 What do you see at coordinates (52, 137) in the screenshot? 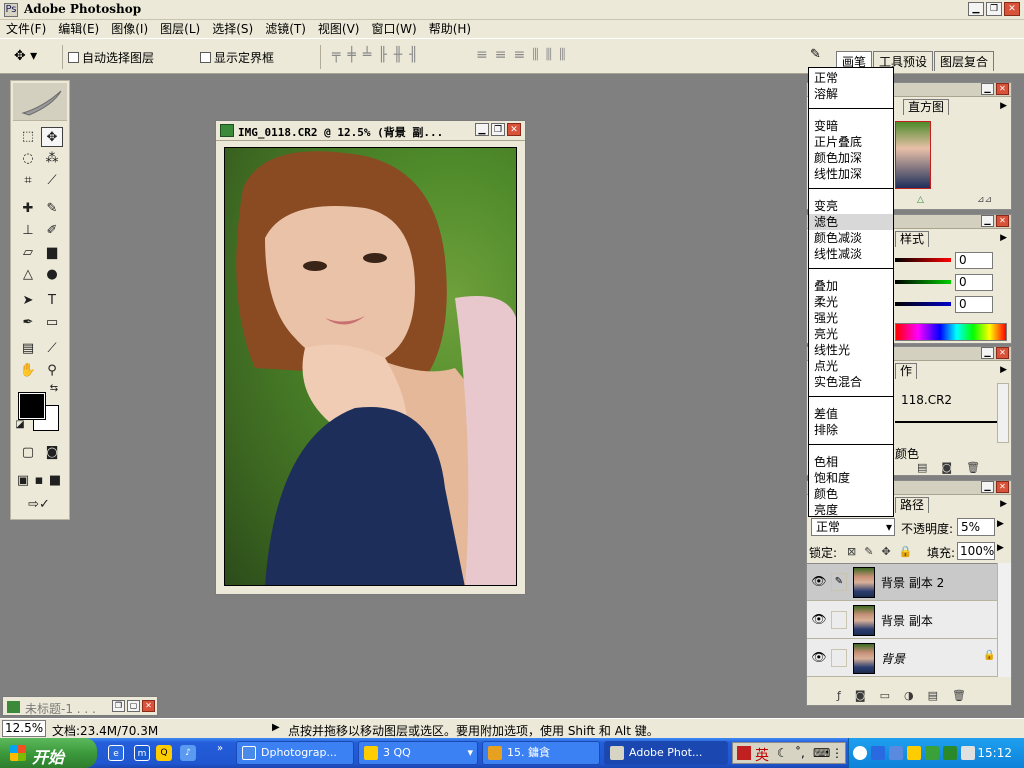
I see `move-tool-icon: ✥` at bounding box center [52, 137].